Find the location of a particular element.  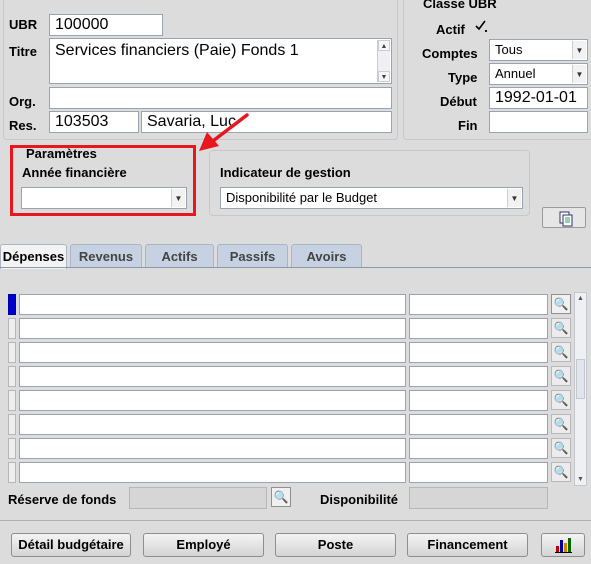

org-label: Org. is located at coordinates (22, 101).